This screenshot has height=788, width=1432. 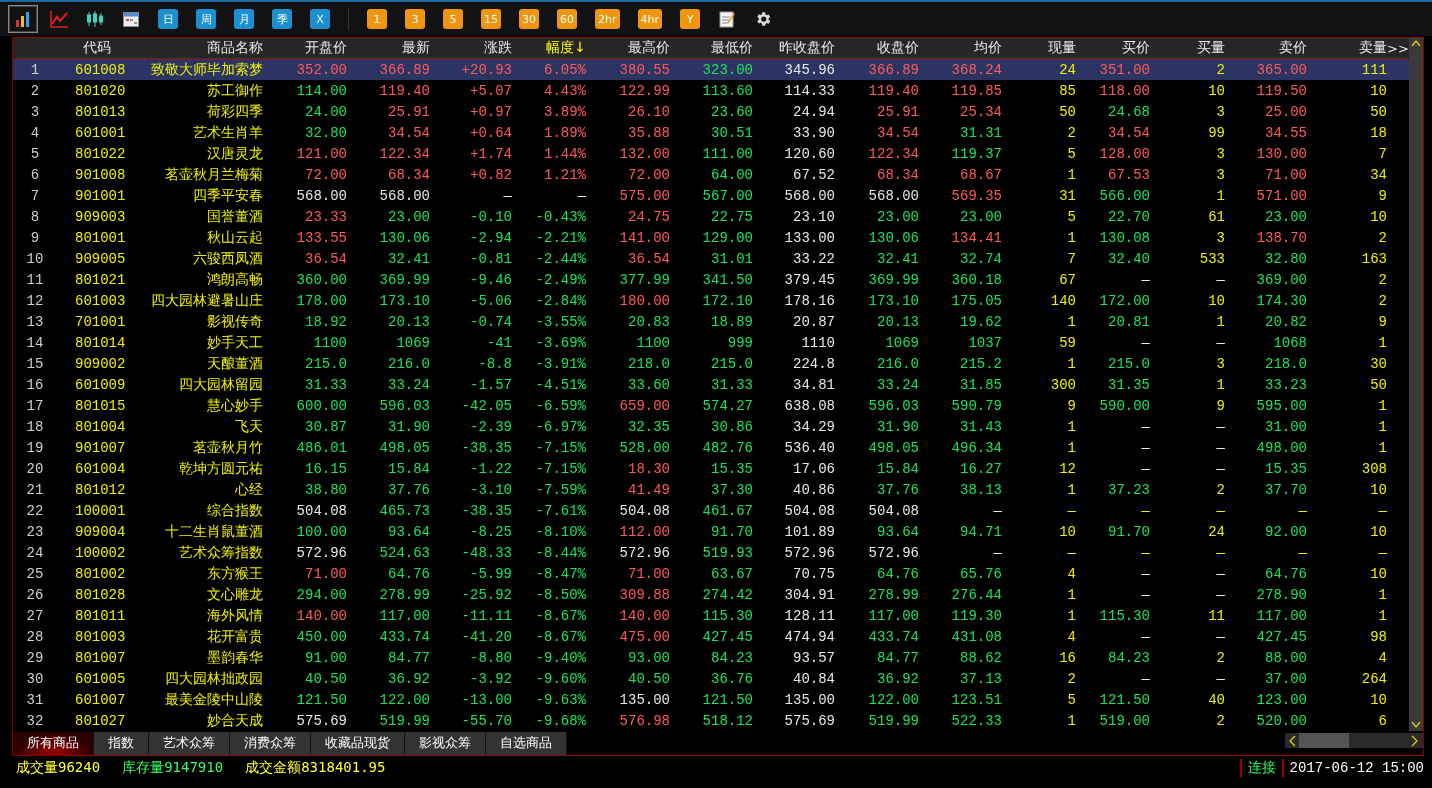 What do you see at coordinates (168, 19) in the screenshot?
I see `period-button: 日` at bounding box center [168, 19].